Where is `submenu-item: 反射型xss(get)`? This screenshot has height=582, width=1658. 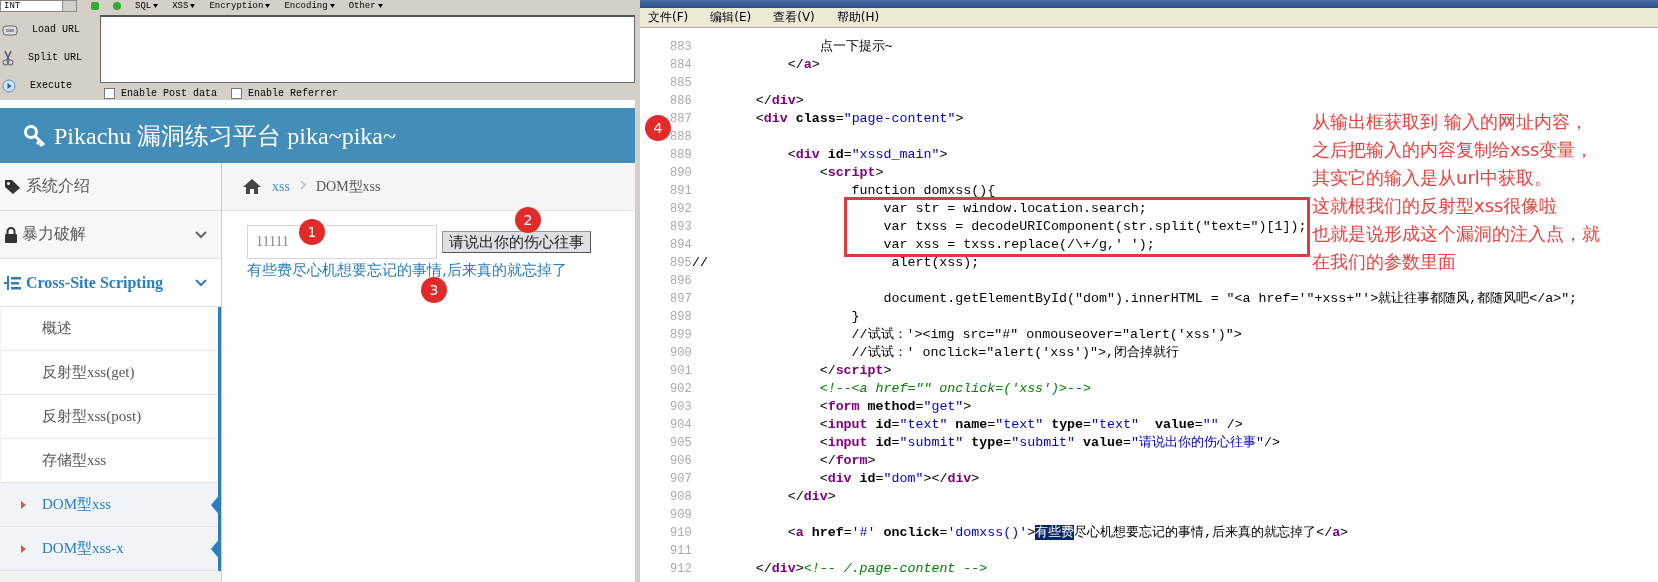 submenu-item: 反射型xss(get) is located at coordinates (109, 373).